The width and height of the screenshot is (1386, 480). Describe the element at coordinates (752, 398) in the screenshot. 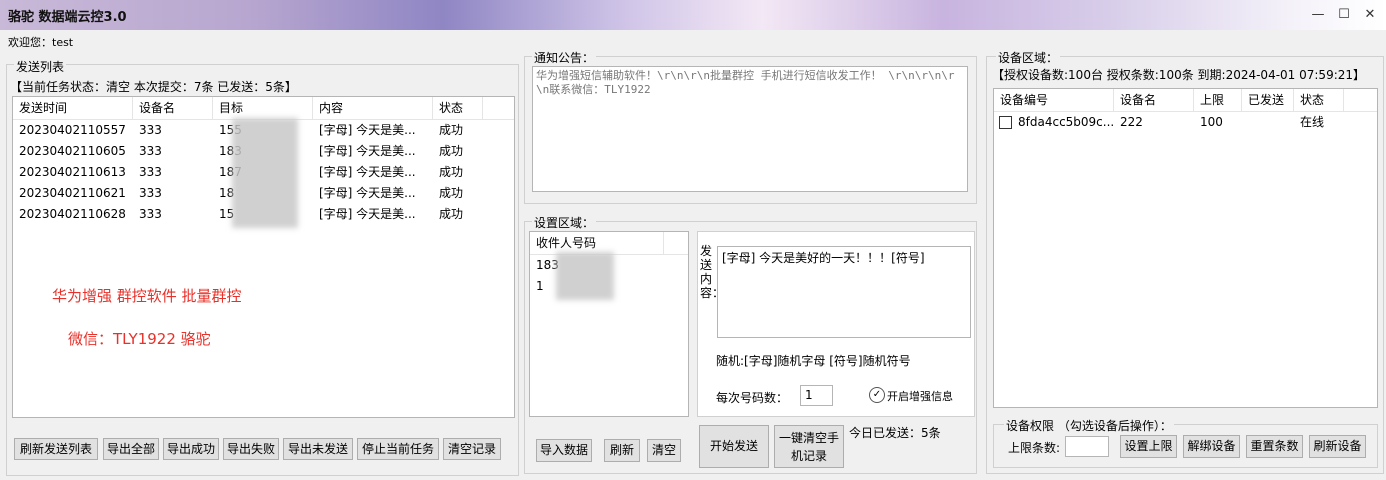

I see `per-count-label: 每次号码数：` at that location.